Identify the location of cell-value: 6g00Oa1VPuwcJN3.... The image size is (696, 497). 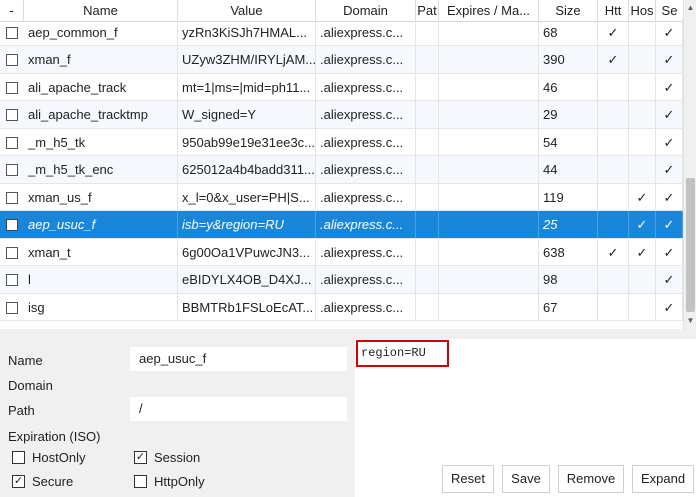
(247, 252).